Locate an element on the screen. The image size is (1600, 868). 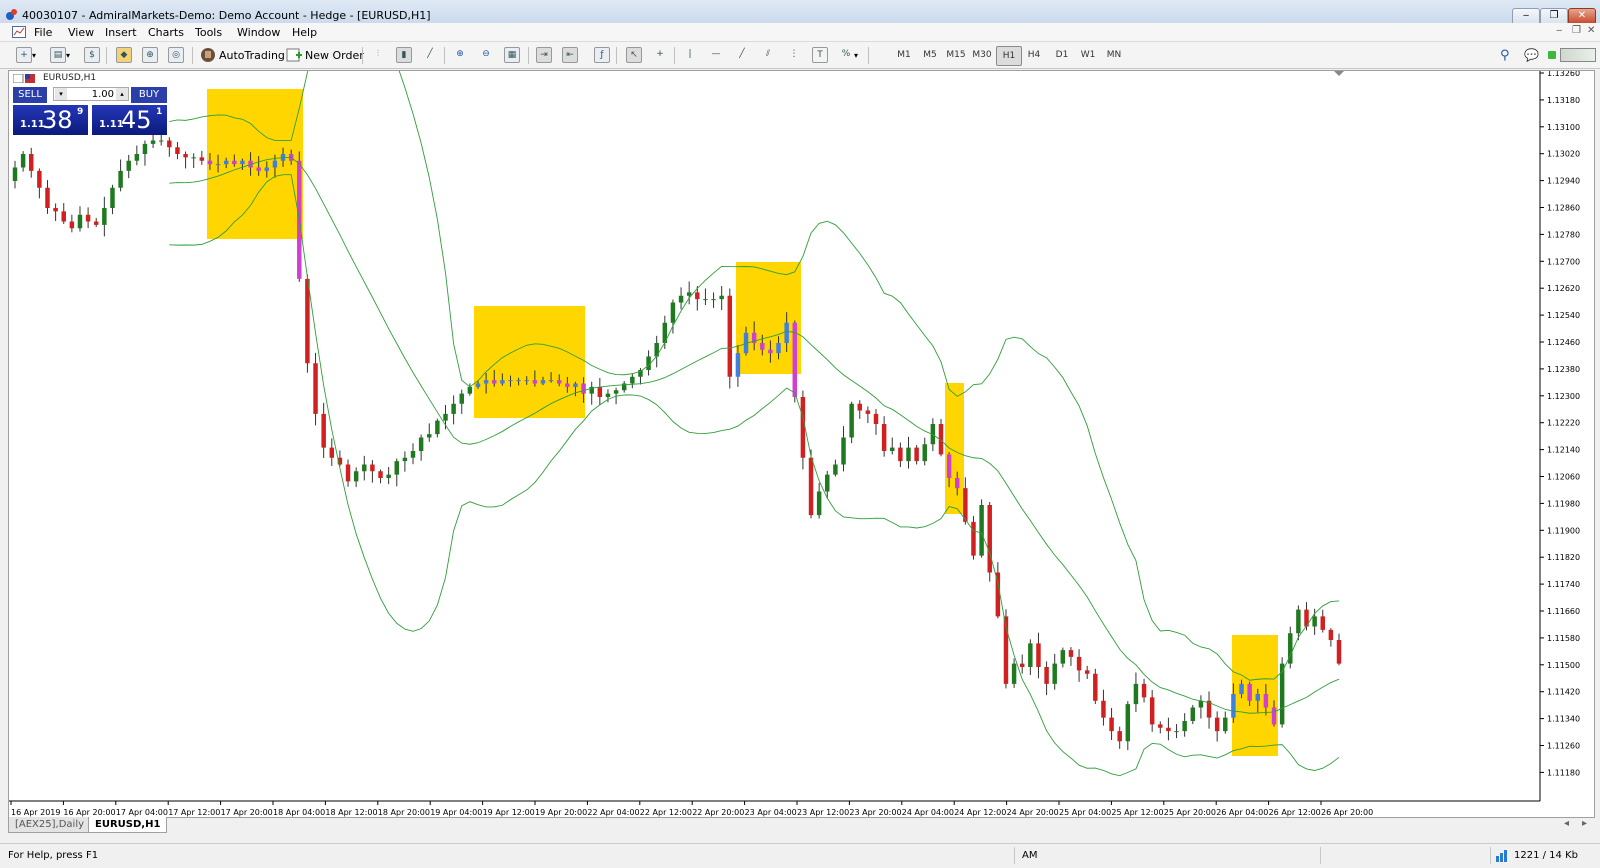
search-button: ⚲ is located at coordinates (1505, 55).